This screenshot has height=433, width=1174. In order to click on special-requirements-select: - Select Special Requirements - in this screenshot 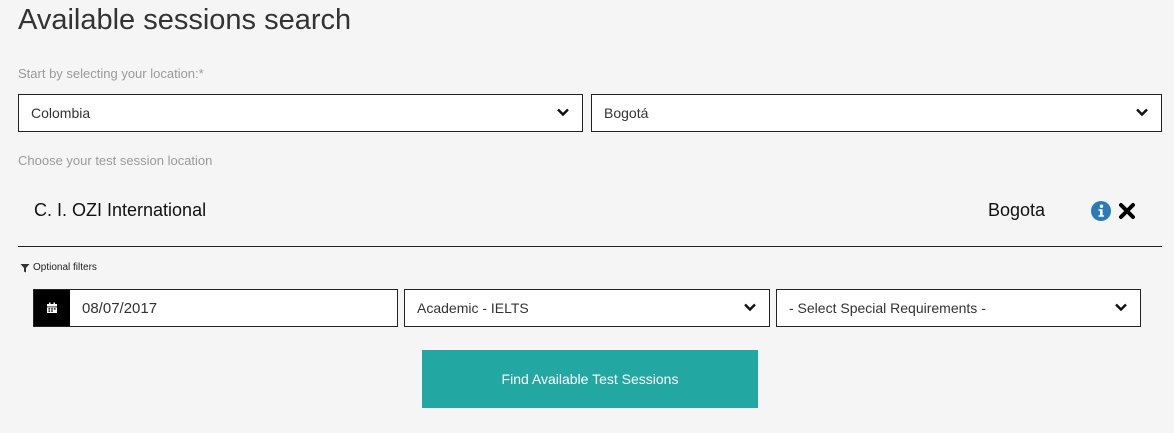, I will do `click(958, 308)`.